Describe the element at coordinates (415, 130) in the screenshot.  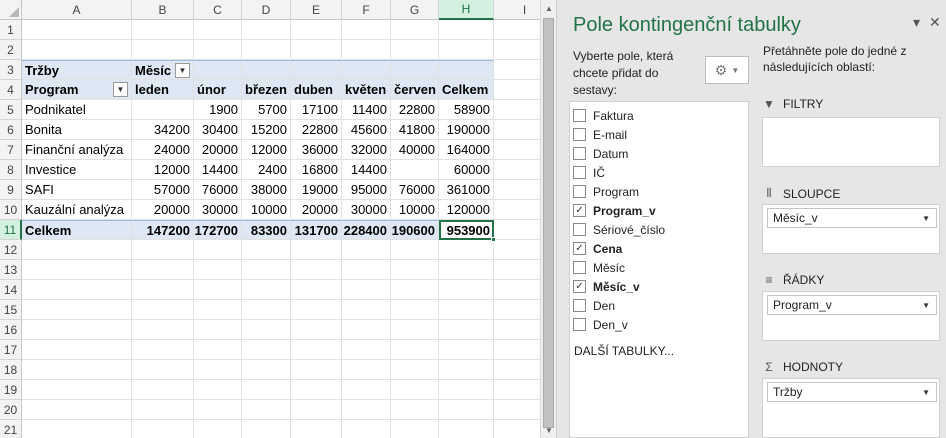
I see `pivot-value-cell: 41800` at that location.